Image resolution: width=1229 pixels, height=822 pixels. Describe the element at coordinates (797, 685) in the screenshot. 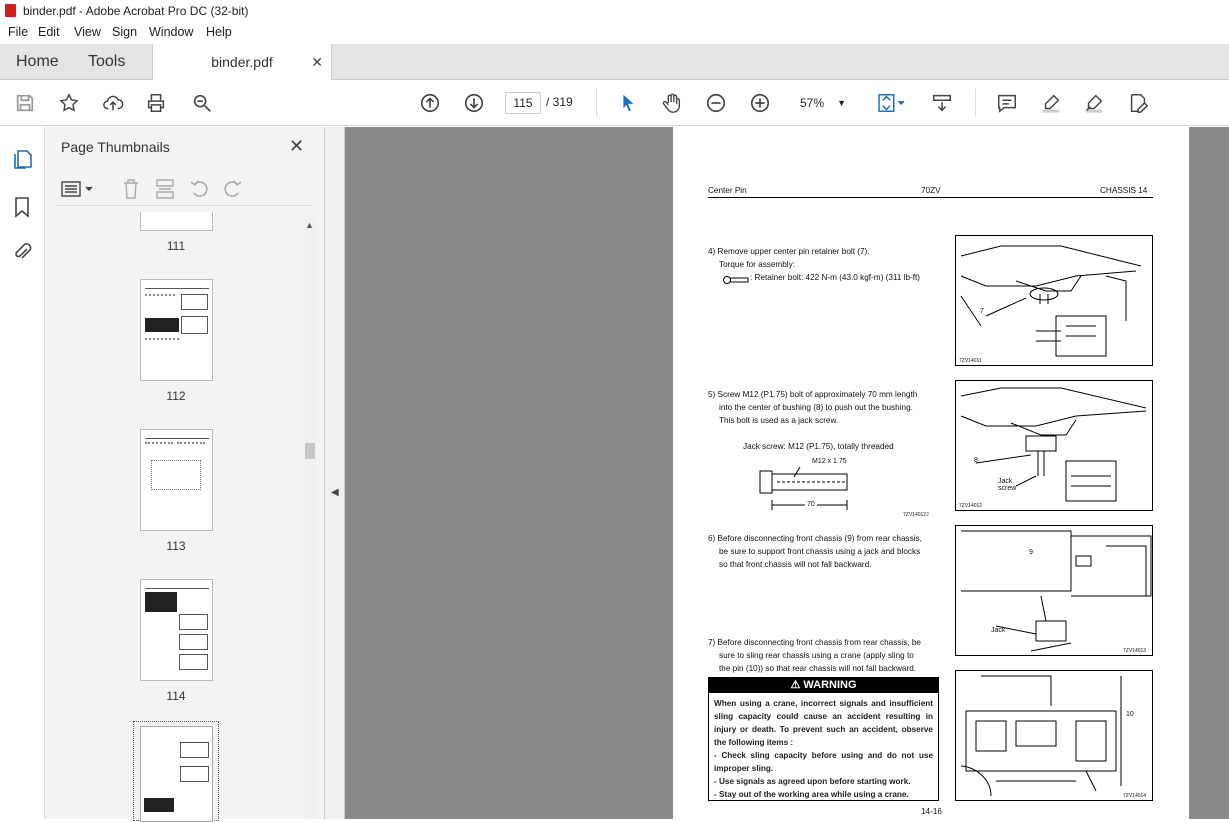

I see `warning-triangle-icon: ⚠` at that location.